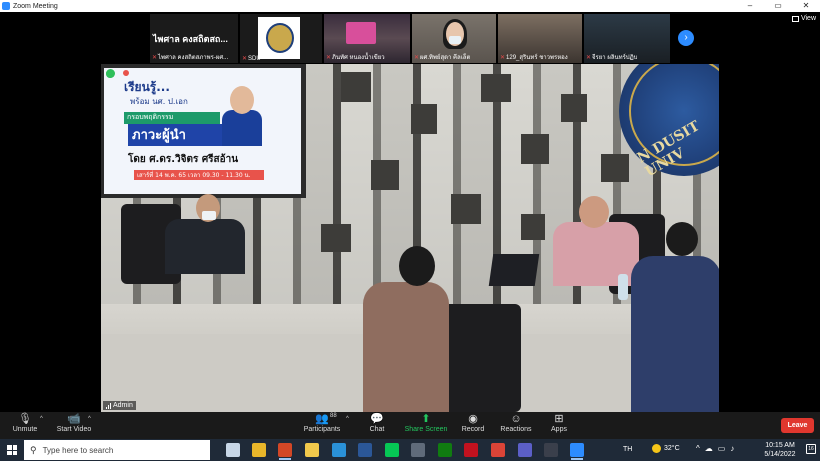 The height and width of the screenshot is (461, 820). What do you see at coordinates (205, 246) in the screenshot?
I see `person-left` at bounding box center [205, 246].